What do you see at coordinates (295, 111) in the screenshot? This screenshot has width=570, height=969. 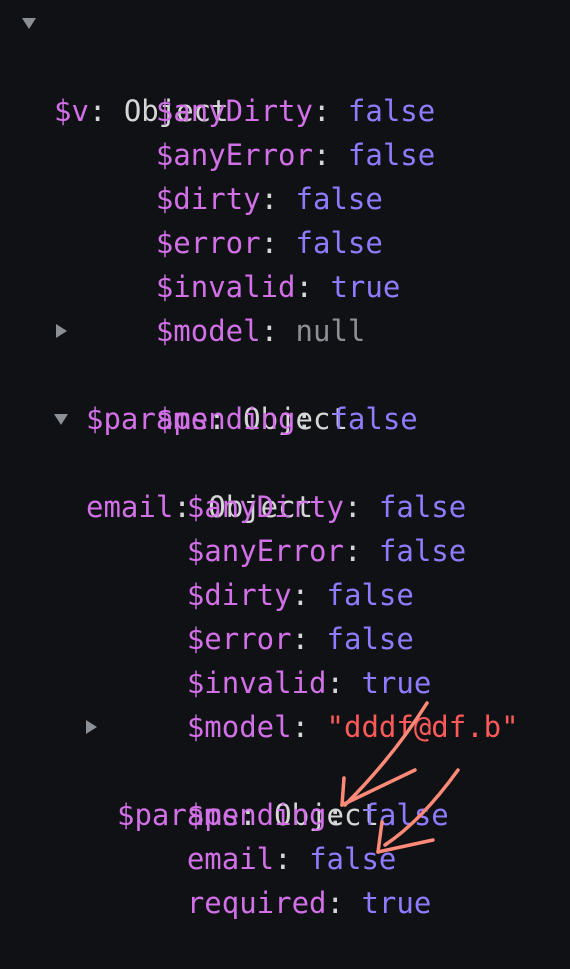 I see `tree-row-anydirty: $anyDirty: false` at bounding box center [295, 111].